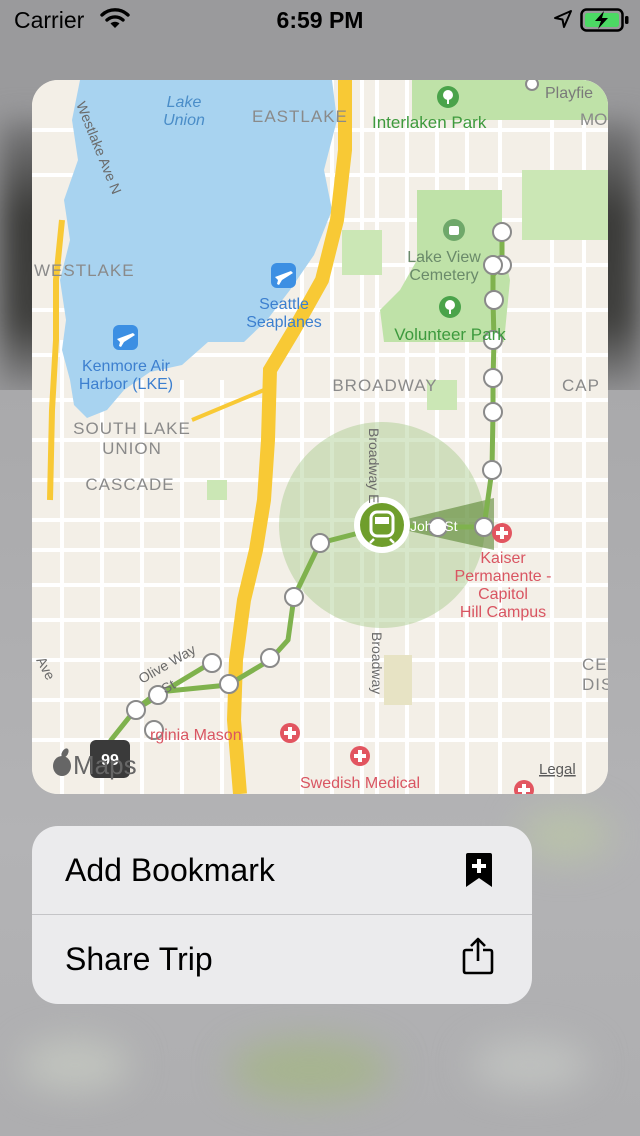 The image size is (640, 1136). Describe the element at coordinates (126, 384) in the screenshot. I see `map-label-kenmore: Harbor (LKE)` at that location.